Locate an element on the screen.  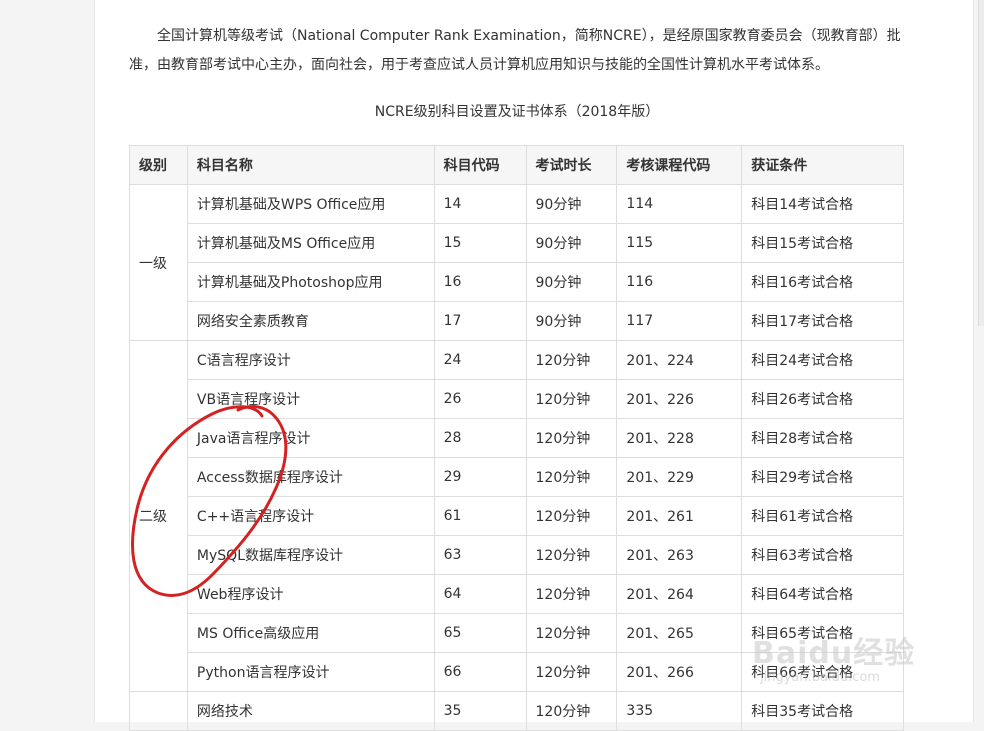
cell-subject-name: 计算机基础及Photoshop应用 is located at coordinates (310, 282).